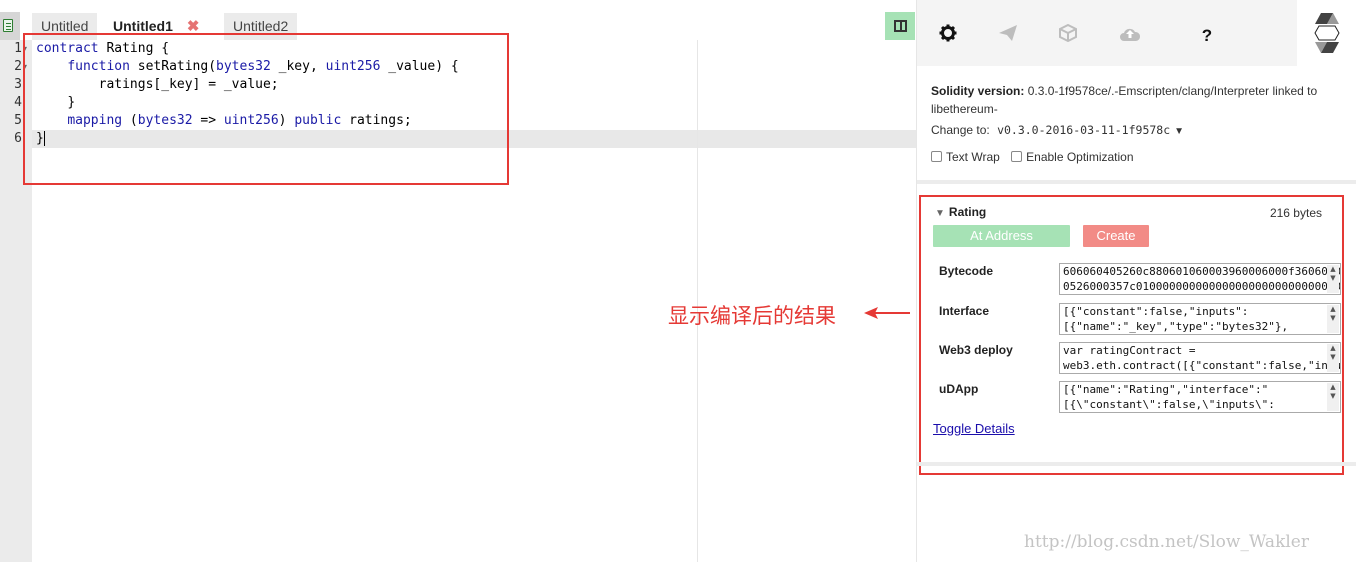 The image size is (1356, 562). What do you see at coordinates (887, 313) in the screenshot?
I see `arrow-left-icon` at bounding box center [887, 313].